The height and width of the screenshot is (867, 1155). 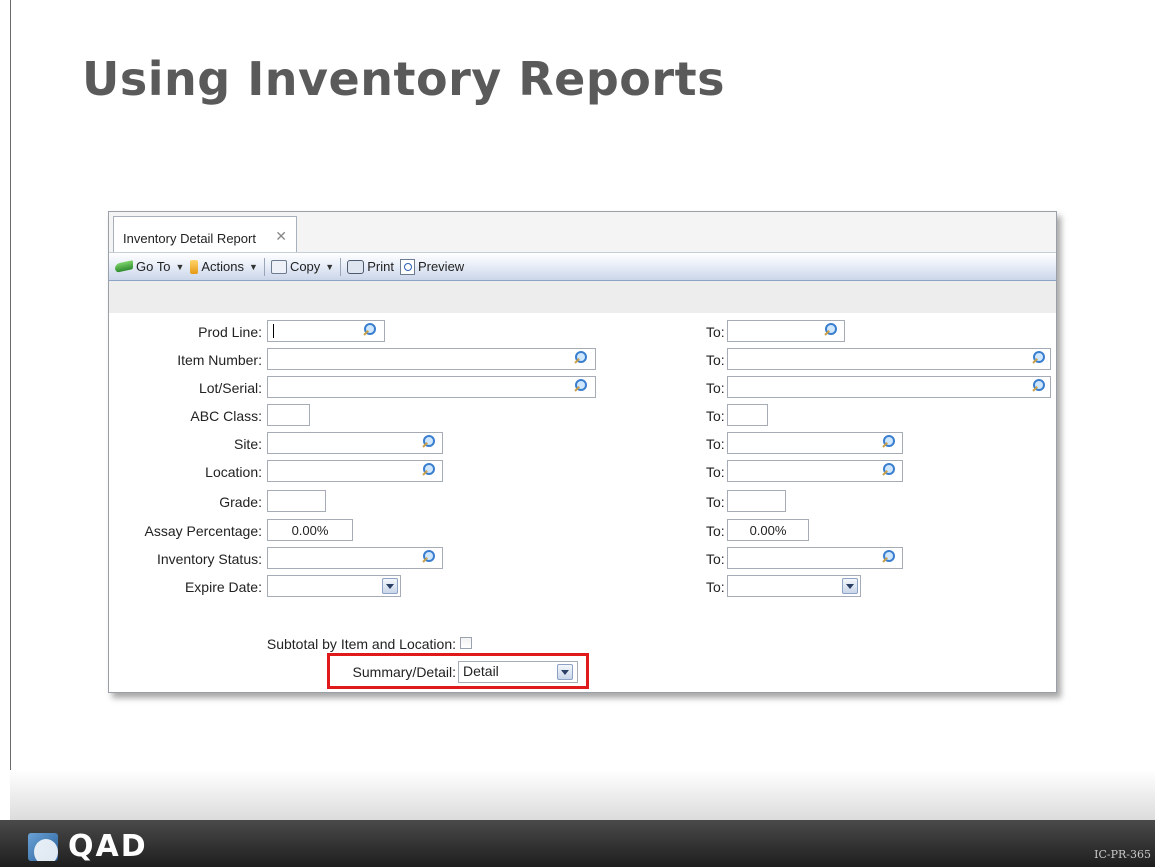 I want to click on text-cursor, so click(x=273, y=331).